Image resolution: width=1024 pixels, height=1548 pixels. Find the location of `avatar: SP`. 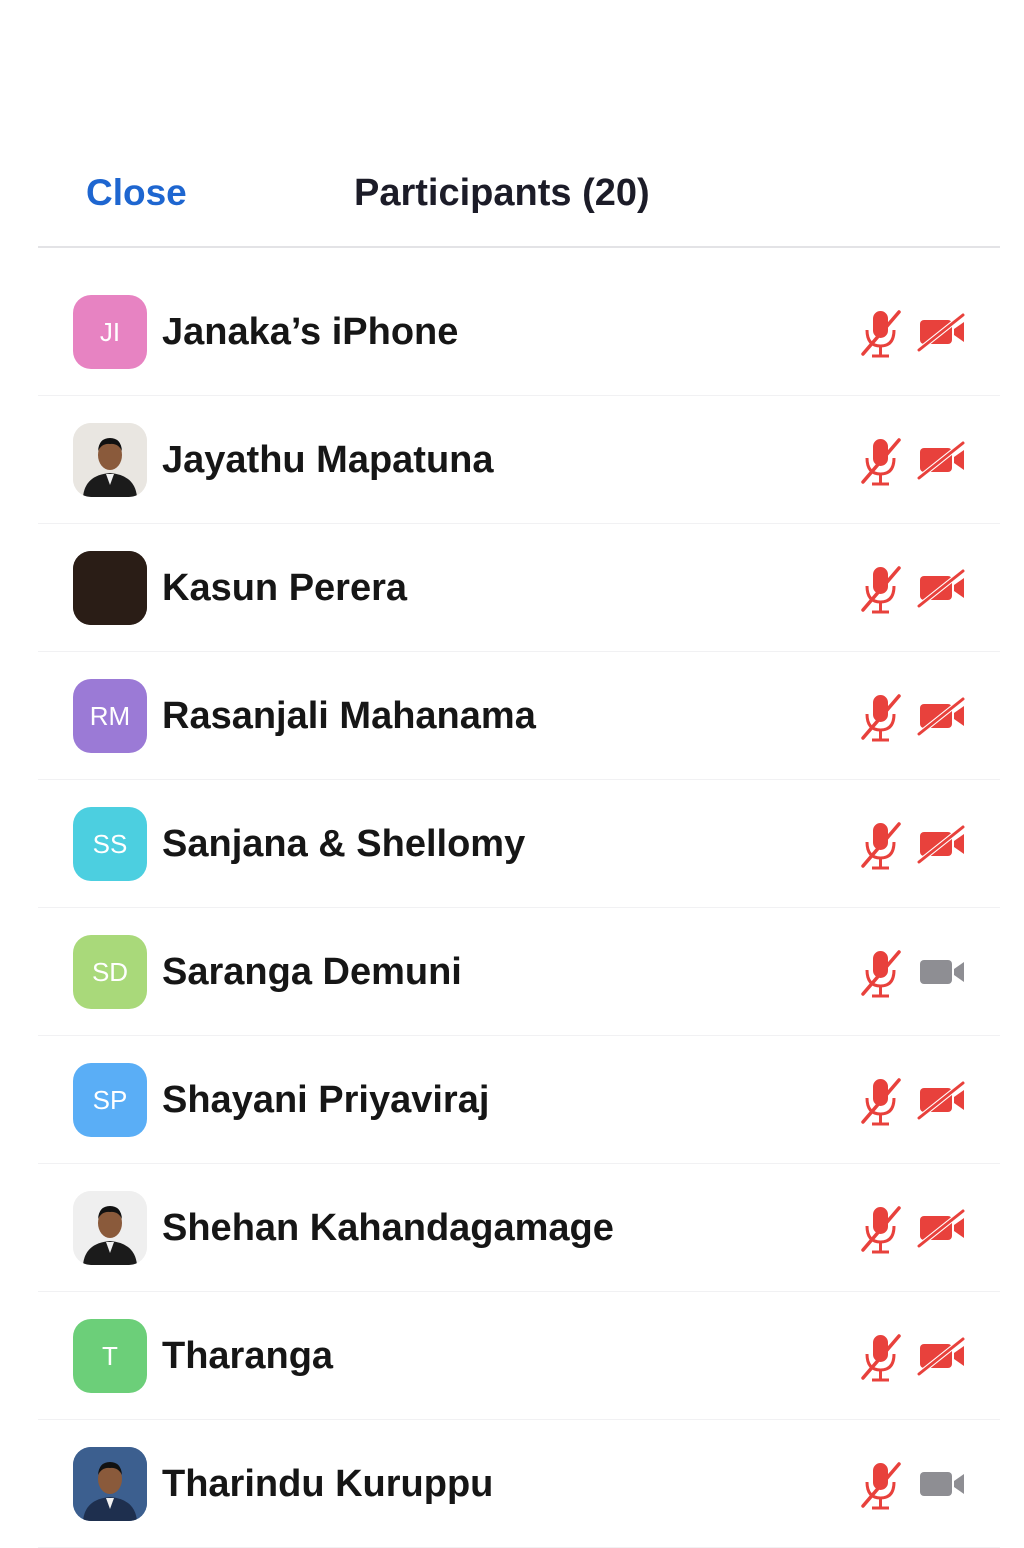

avatar: SP is located at coordinates (110, 1100).